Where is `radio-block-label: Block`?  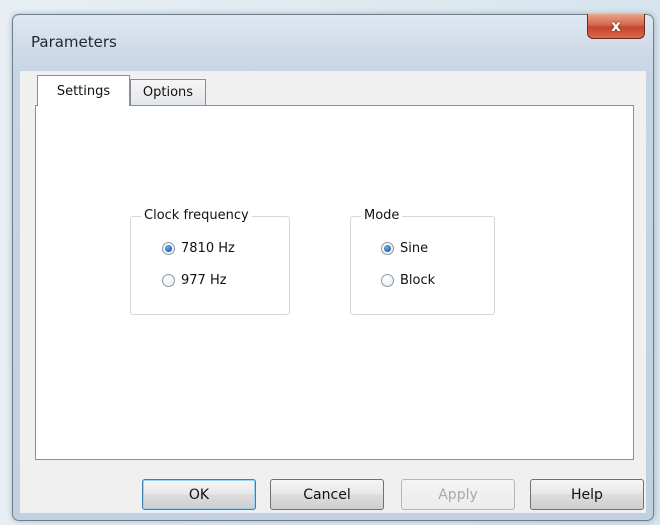
radio-block-label: Block is located at coordinates (418, 280).